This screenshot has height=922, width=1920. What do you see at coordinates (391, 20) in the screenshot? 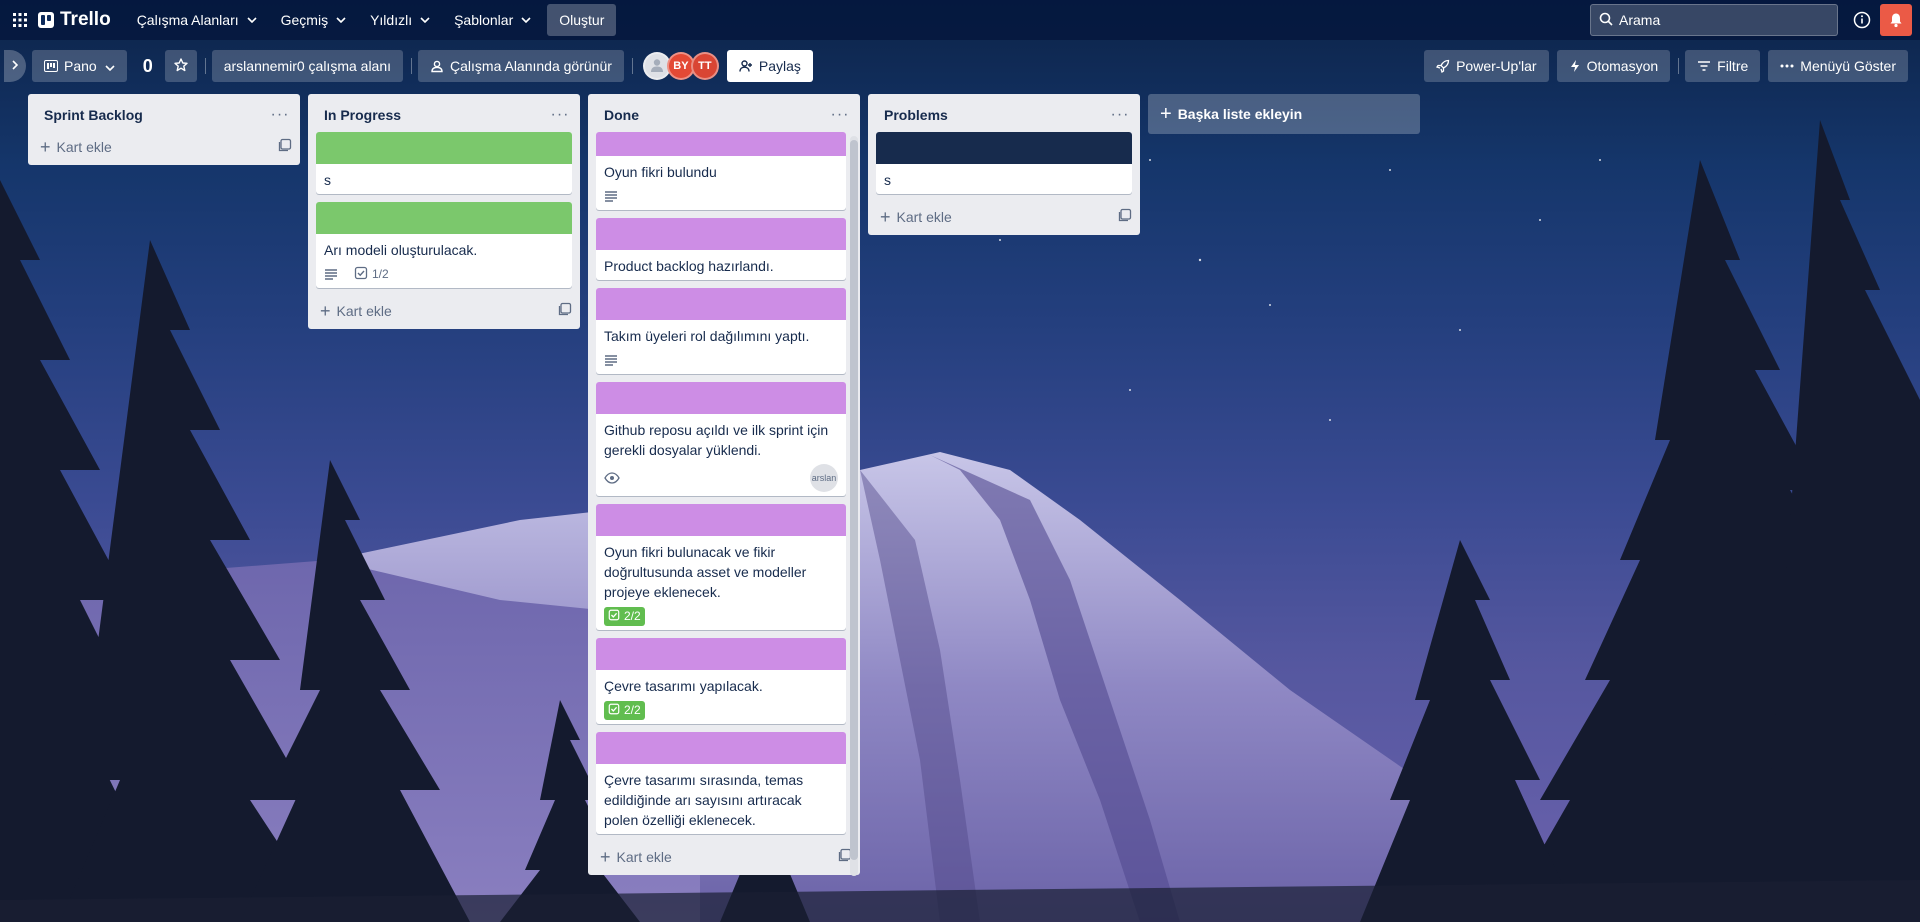
I see `menu-starred-label: Yıldızlı` at bounding box center [391, 20].